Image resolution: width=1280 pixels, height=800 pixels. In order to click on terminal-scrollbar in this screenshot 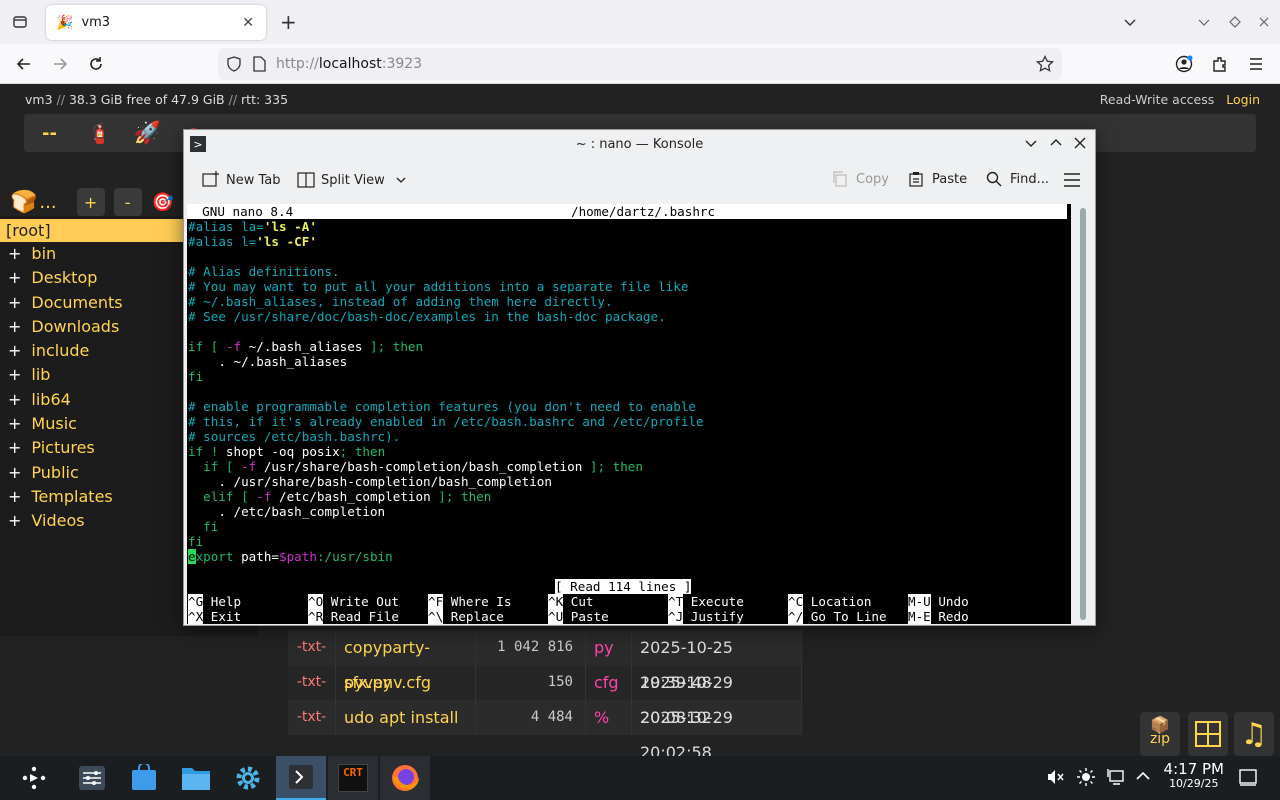, I will do `click(1083, 414)`.